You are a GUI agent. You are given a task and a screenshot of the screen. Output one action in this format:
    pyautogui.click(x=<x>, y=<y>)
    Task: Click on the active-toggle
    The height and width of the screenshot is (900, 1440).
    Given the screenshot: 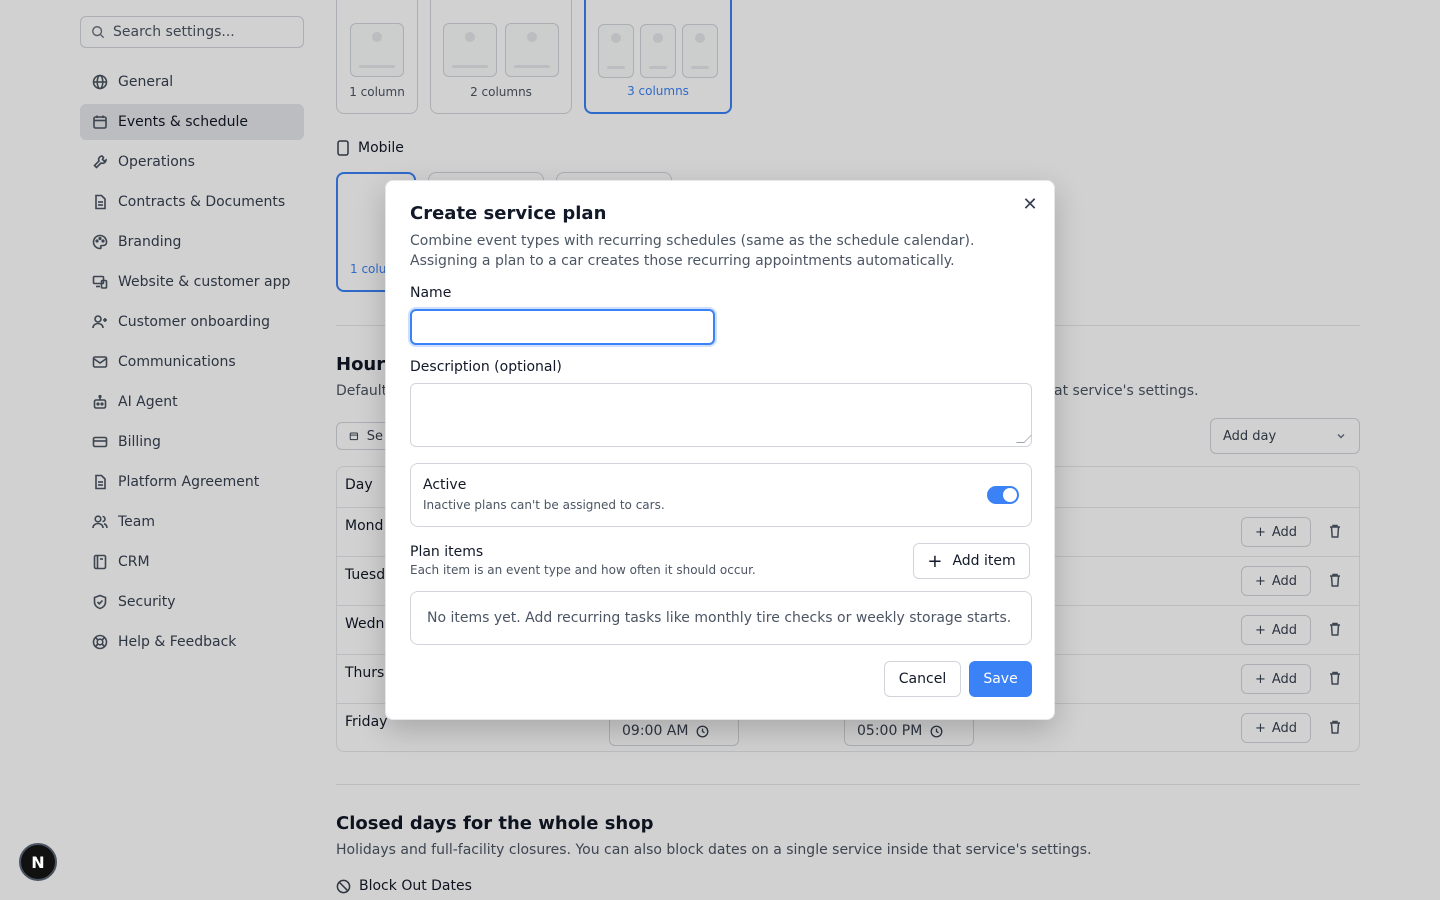 What is the action you would take?
    pyautogui.click(x=1003, y=495)
    